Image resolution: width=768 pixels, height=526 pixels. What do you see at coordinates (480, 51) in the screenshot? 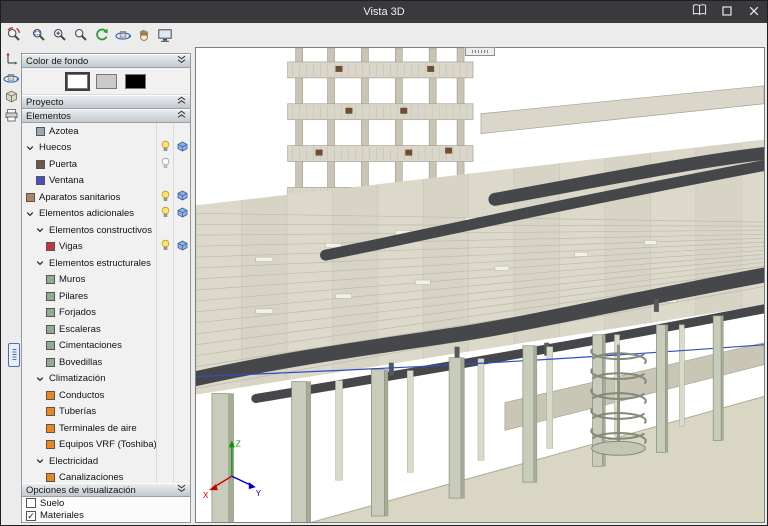
I see `viewport-splitter-handle` at bounding box center [480, 51].